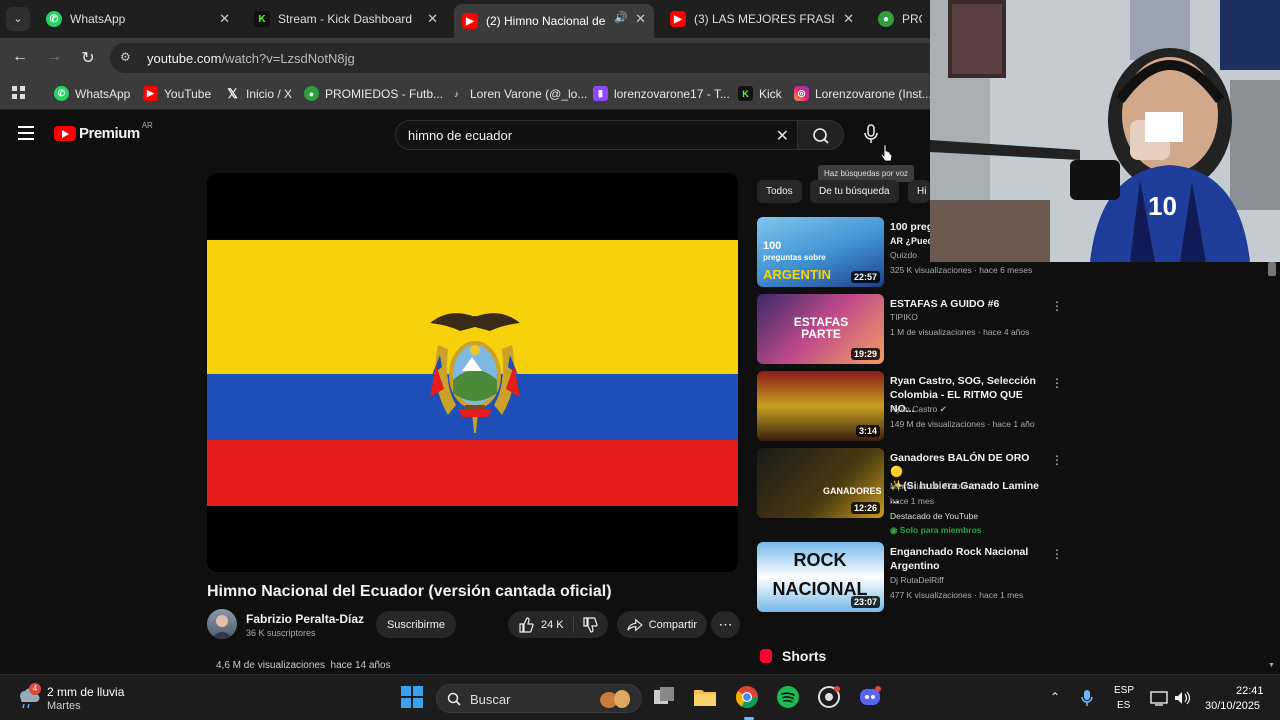  What do you see at coordinates (54, 57) in the screenshot?
I see `forward-arrow-icon: →` at bounding box center [54, 57].